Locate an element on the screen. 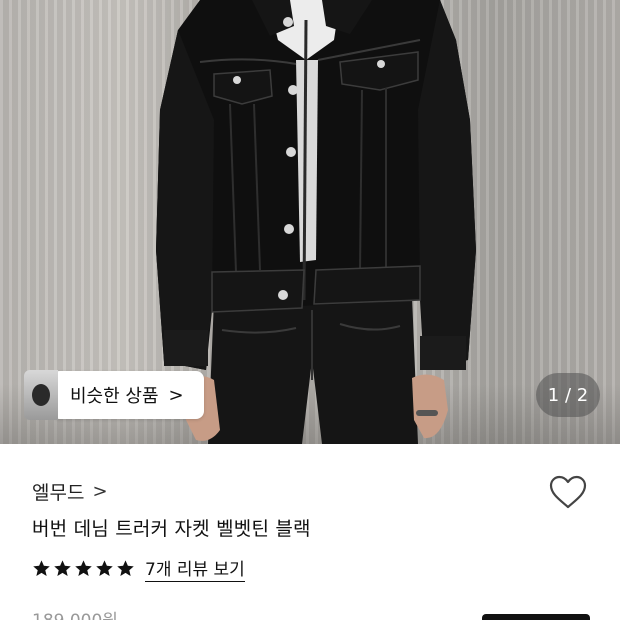 The height and width of the screenshot is (620, 620). heart-icon is located at coordinates (568, 492).